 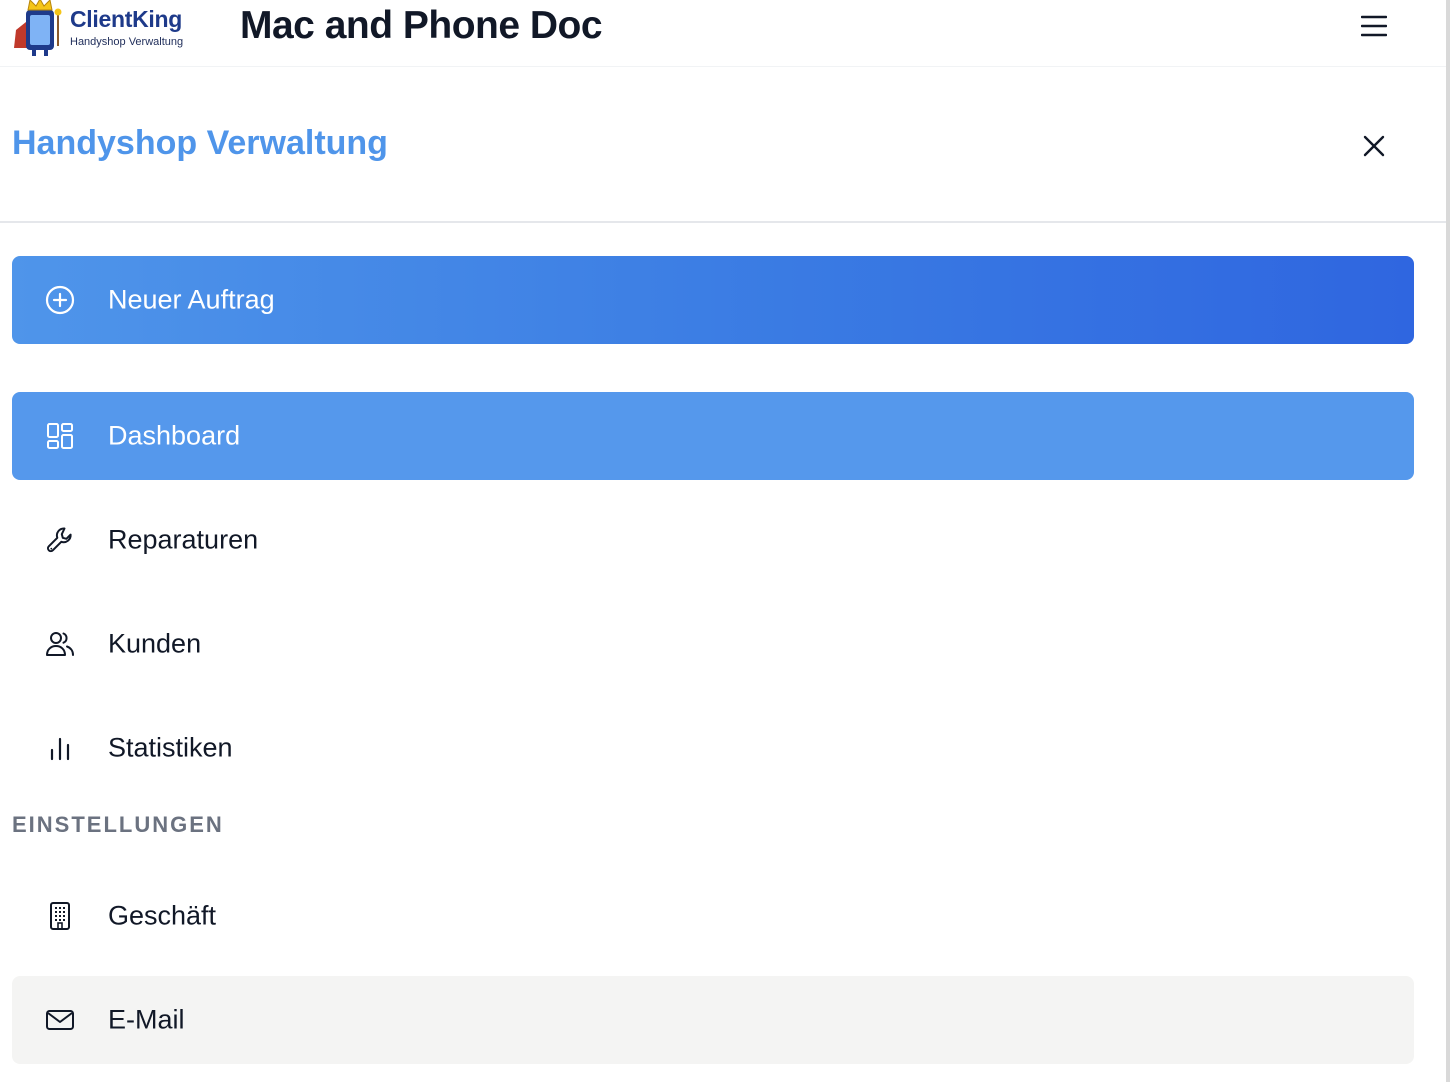 I want to click on shop-name: Mac and Phone Doc, so click(x=421, y=25).